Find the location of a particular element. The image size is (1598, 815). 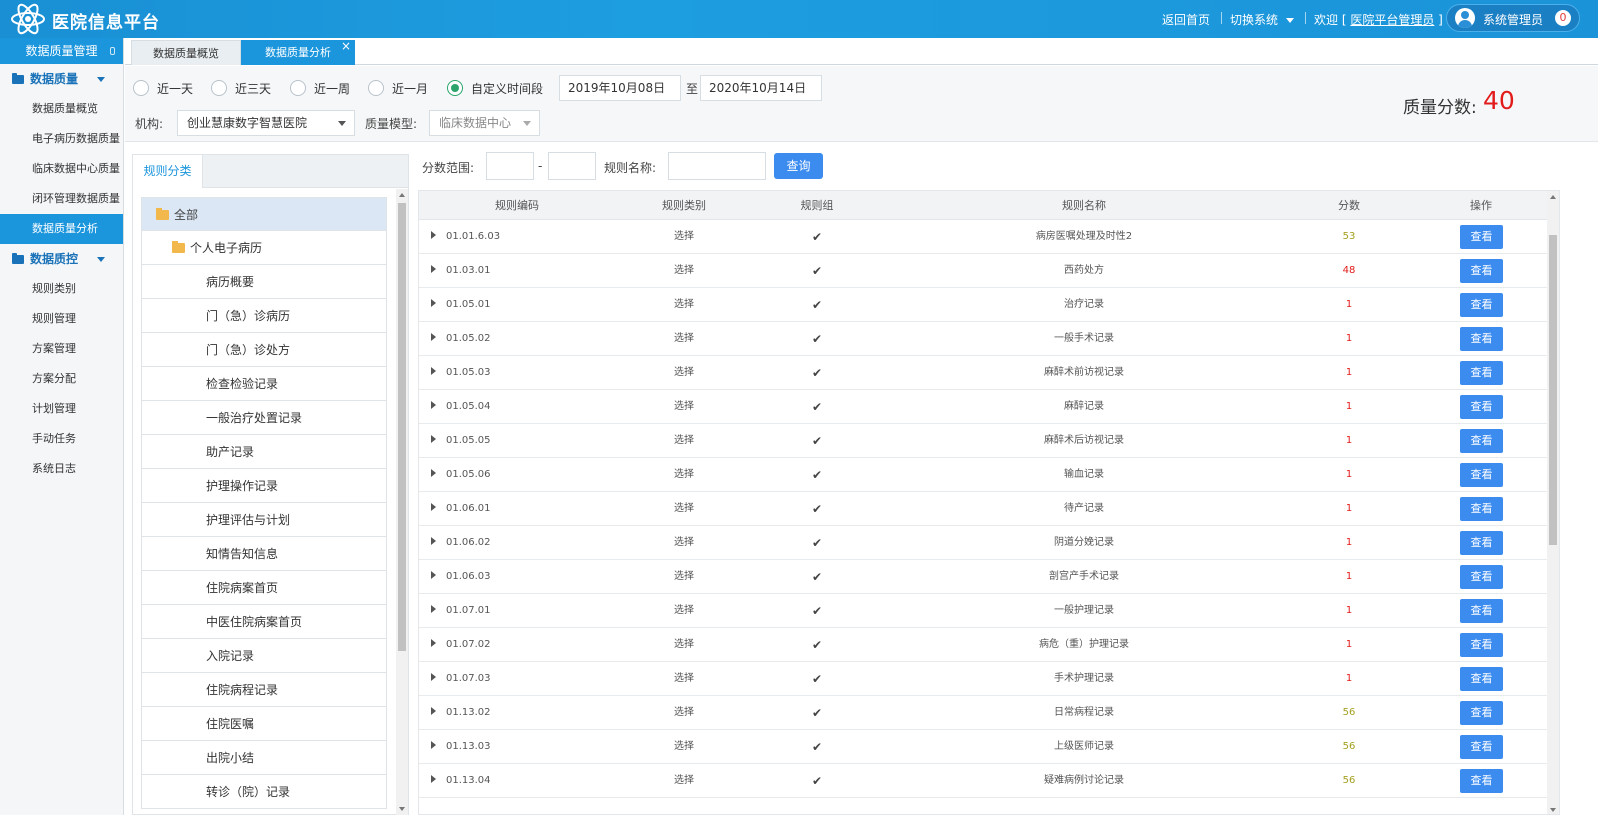

table-row: 01.13.03 选择 ✔ 上级医师记录 56 查看 is located at coordinates (983, 747).